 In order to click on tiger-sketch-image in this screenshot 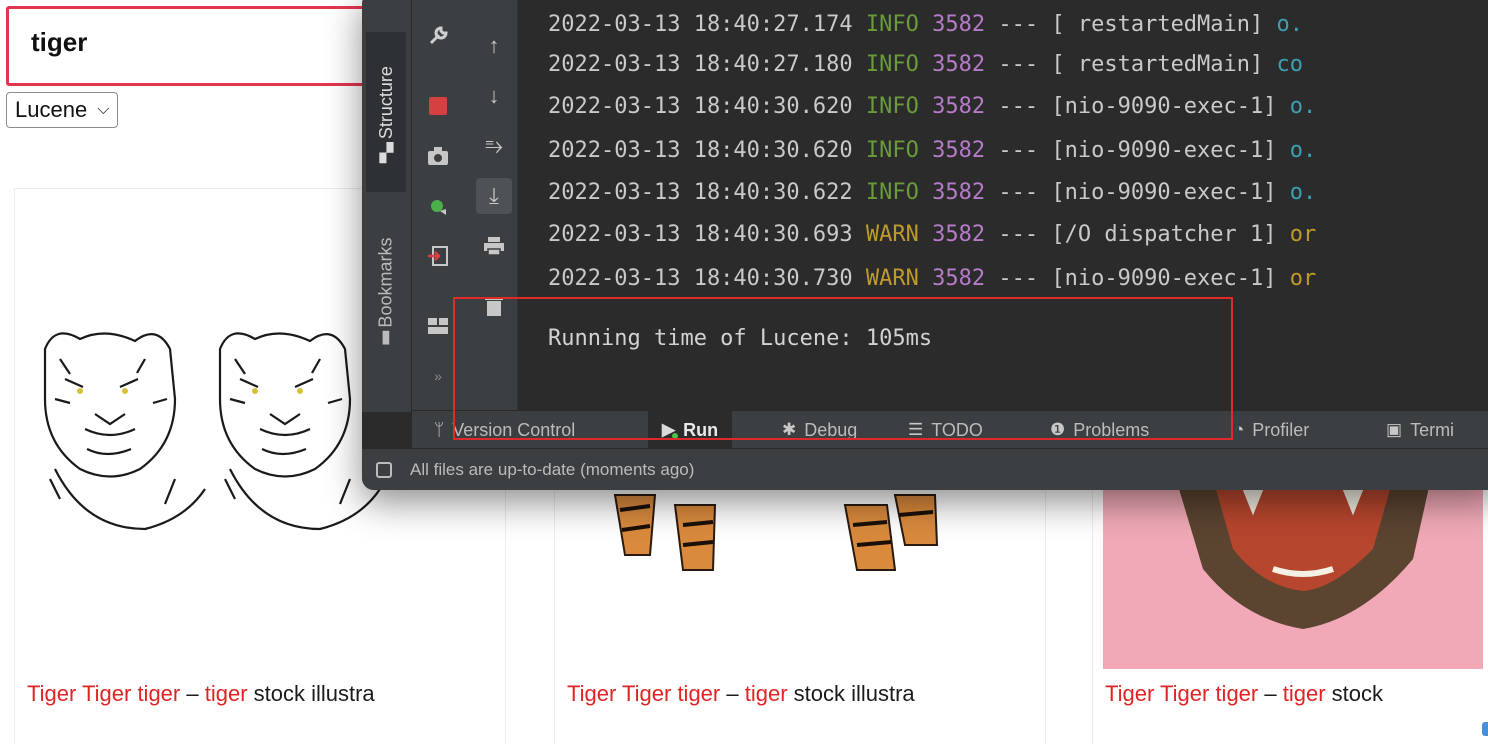, I will do `click(212, 431)`.